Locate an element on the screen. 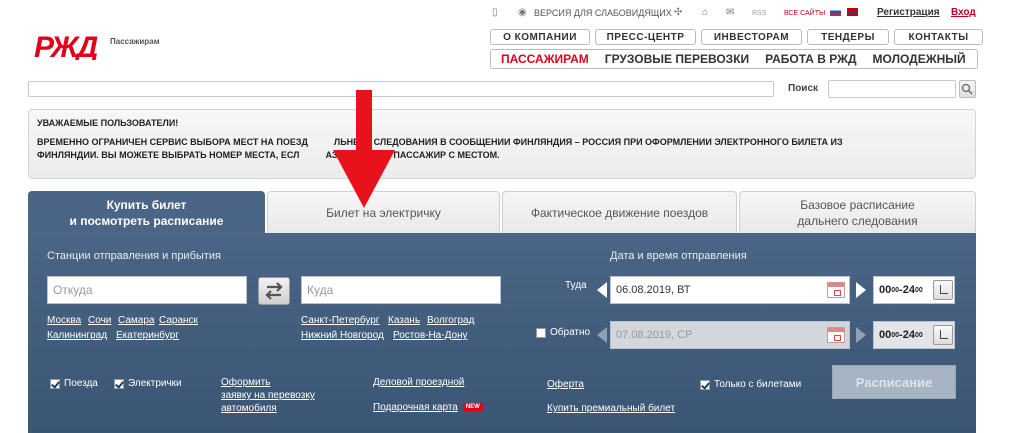 The image size is (1024, 433). nav-contacts: КОНТАКТЫ is located at coordinates (938, 37).